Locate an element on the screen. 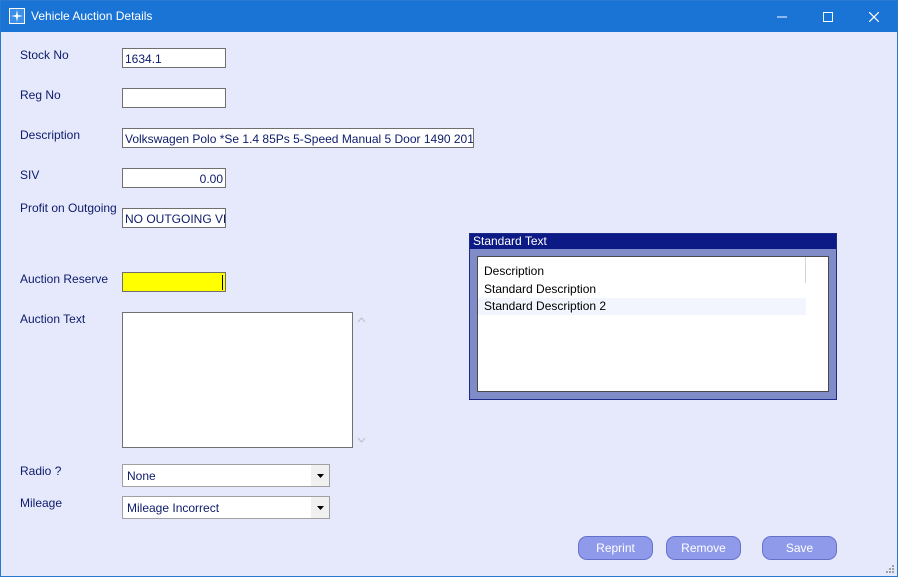  minimize-icon is located at coordinates (782, 16).